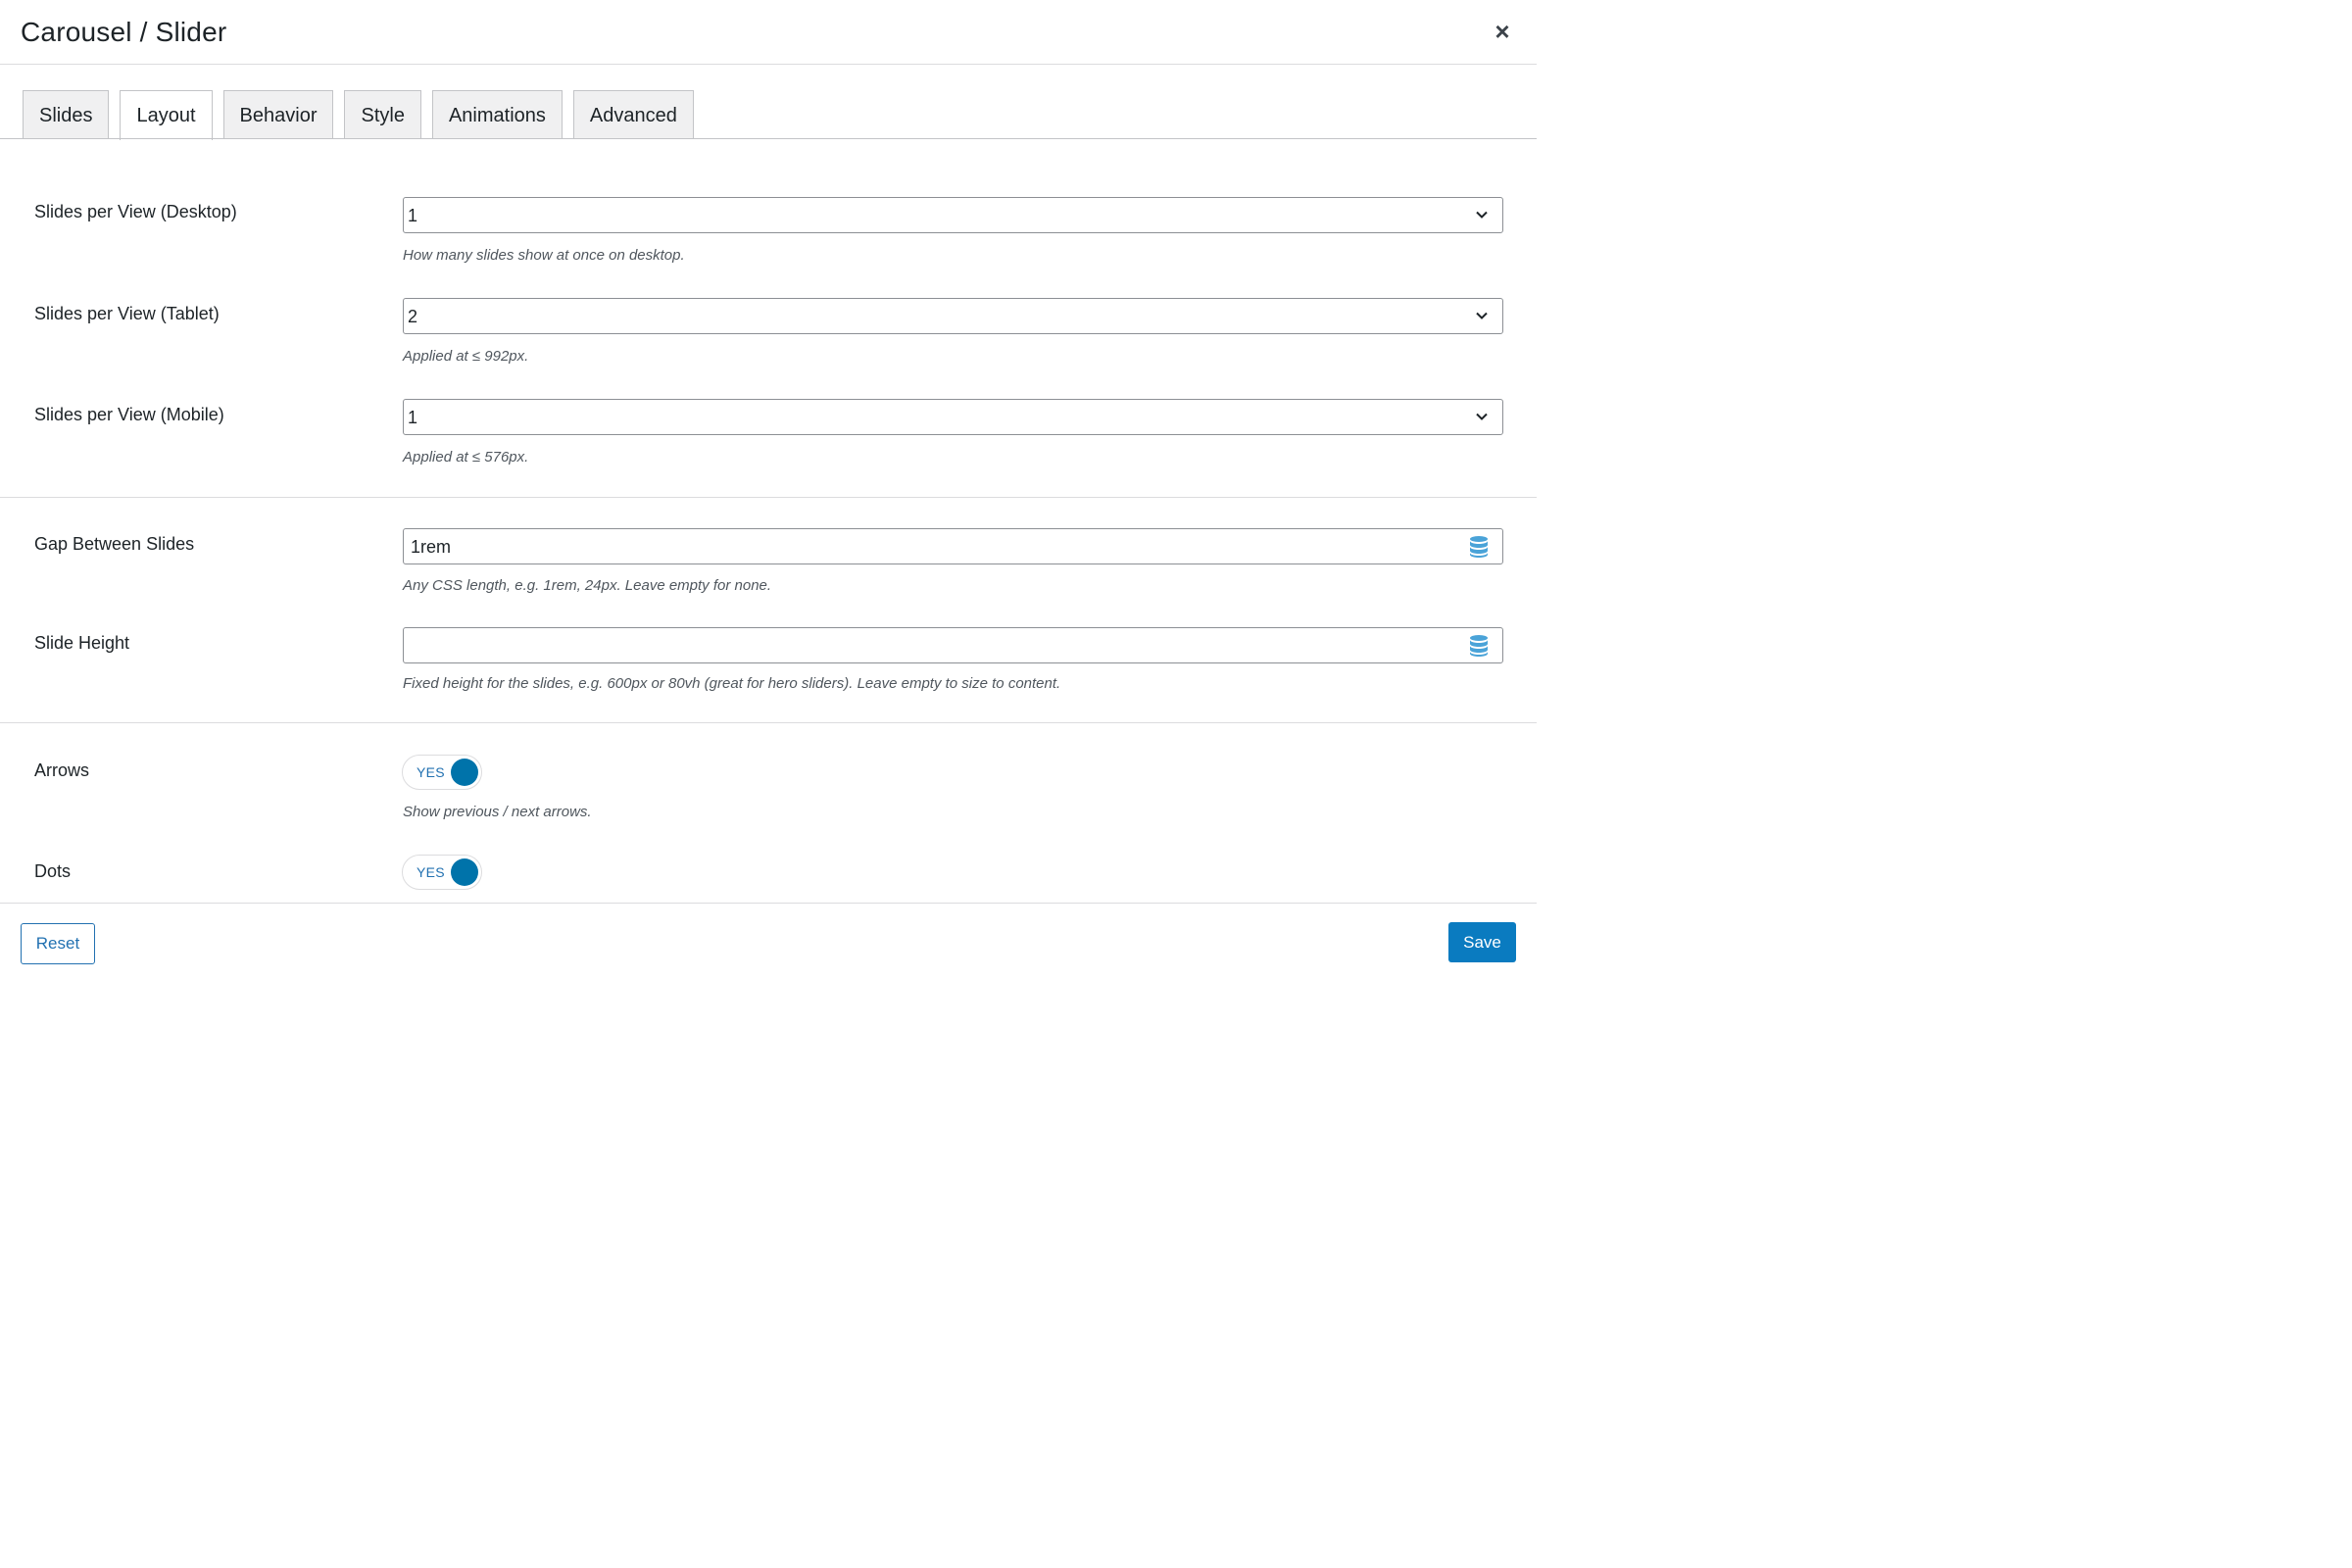 This screenshot has width=2352, height=1568. Describe the element at coordinates (127, 313) in the screenshot. I see `tablet-slides-label: Slides per View (Tablet)` at that location.